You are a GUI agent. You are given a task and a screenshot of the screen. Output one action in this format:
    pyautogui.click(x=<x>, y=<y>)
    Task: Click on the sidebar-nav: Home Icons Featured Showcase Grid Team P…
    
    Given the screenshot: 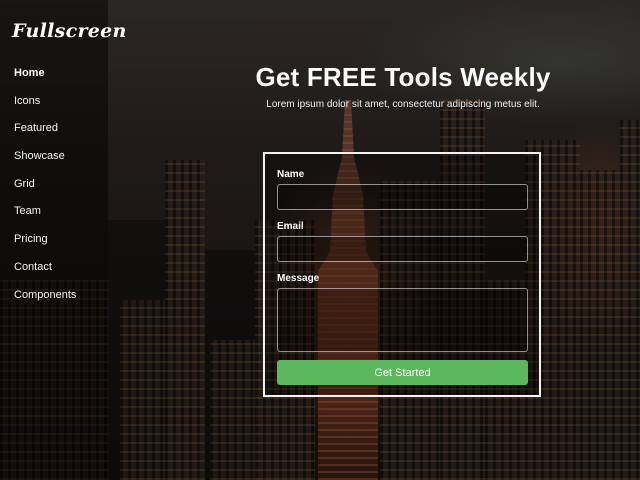 What is the action you would take?
    pyautogui.click(x=45, y=190)
    